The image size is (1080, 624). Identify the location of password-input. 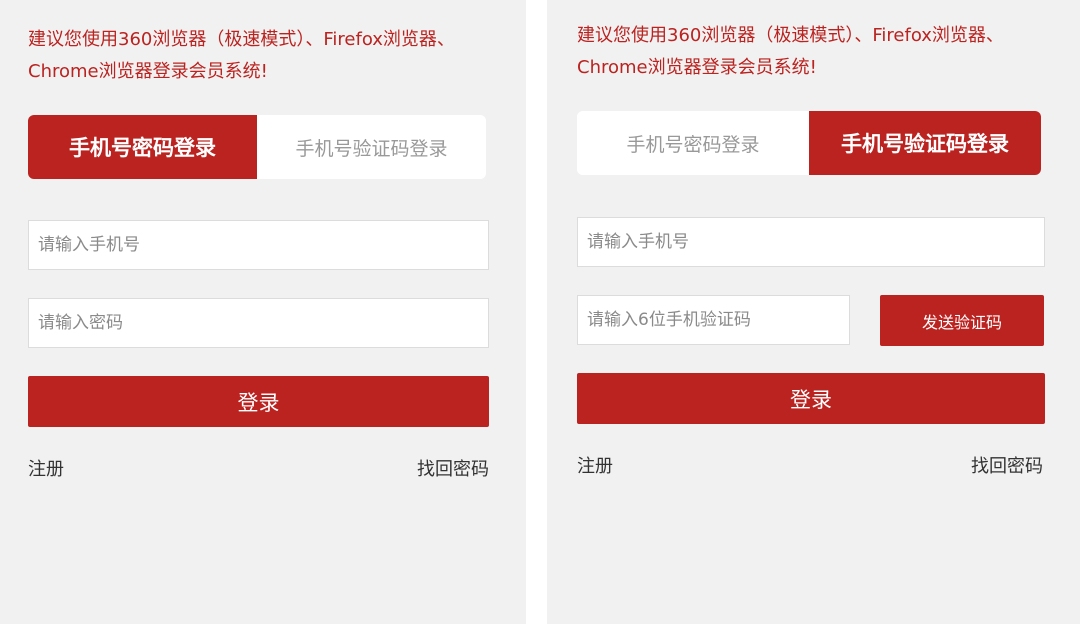
(258, 323).